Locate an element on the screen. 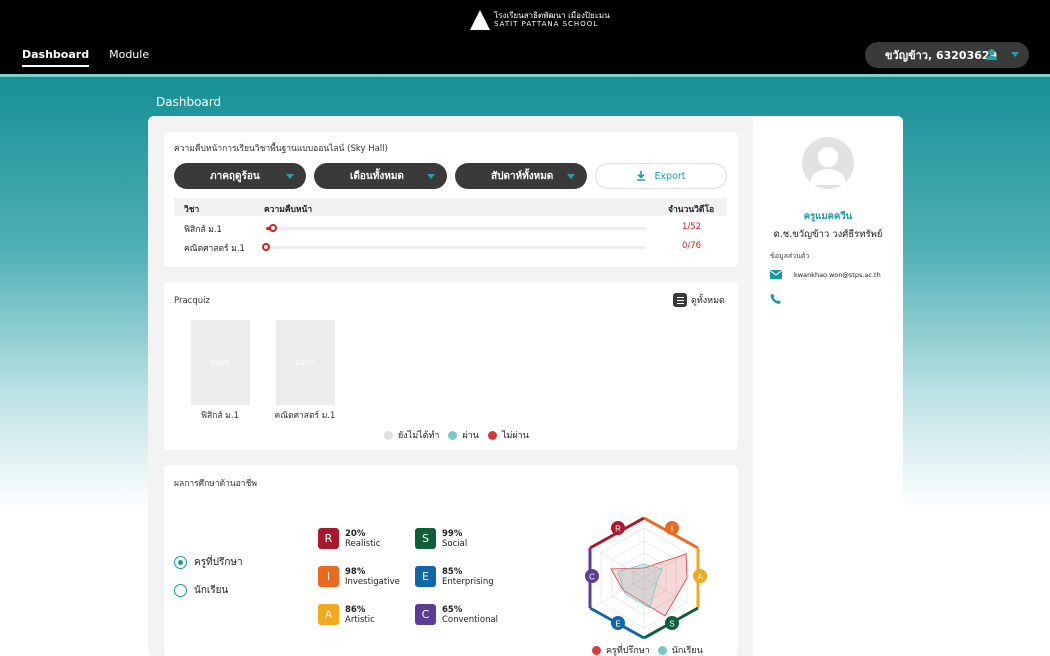 This screenshot has height=656, width=1050. view-all-label: ดูทั้งหมด is located at coordinates (708, 301).